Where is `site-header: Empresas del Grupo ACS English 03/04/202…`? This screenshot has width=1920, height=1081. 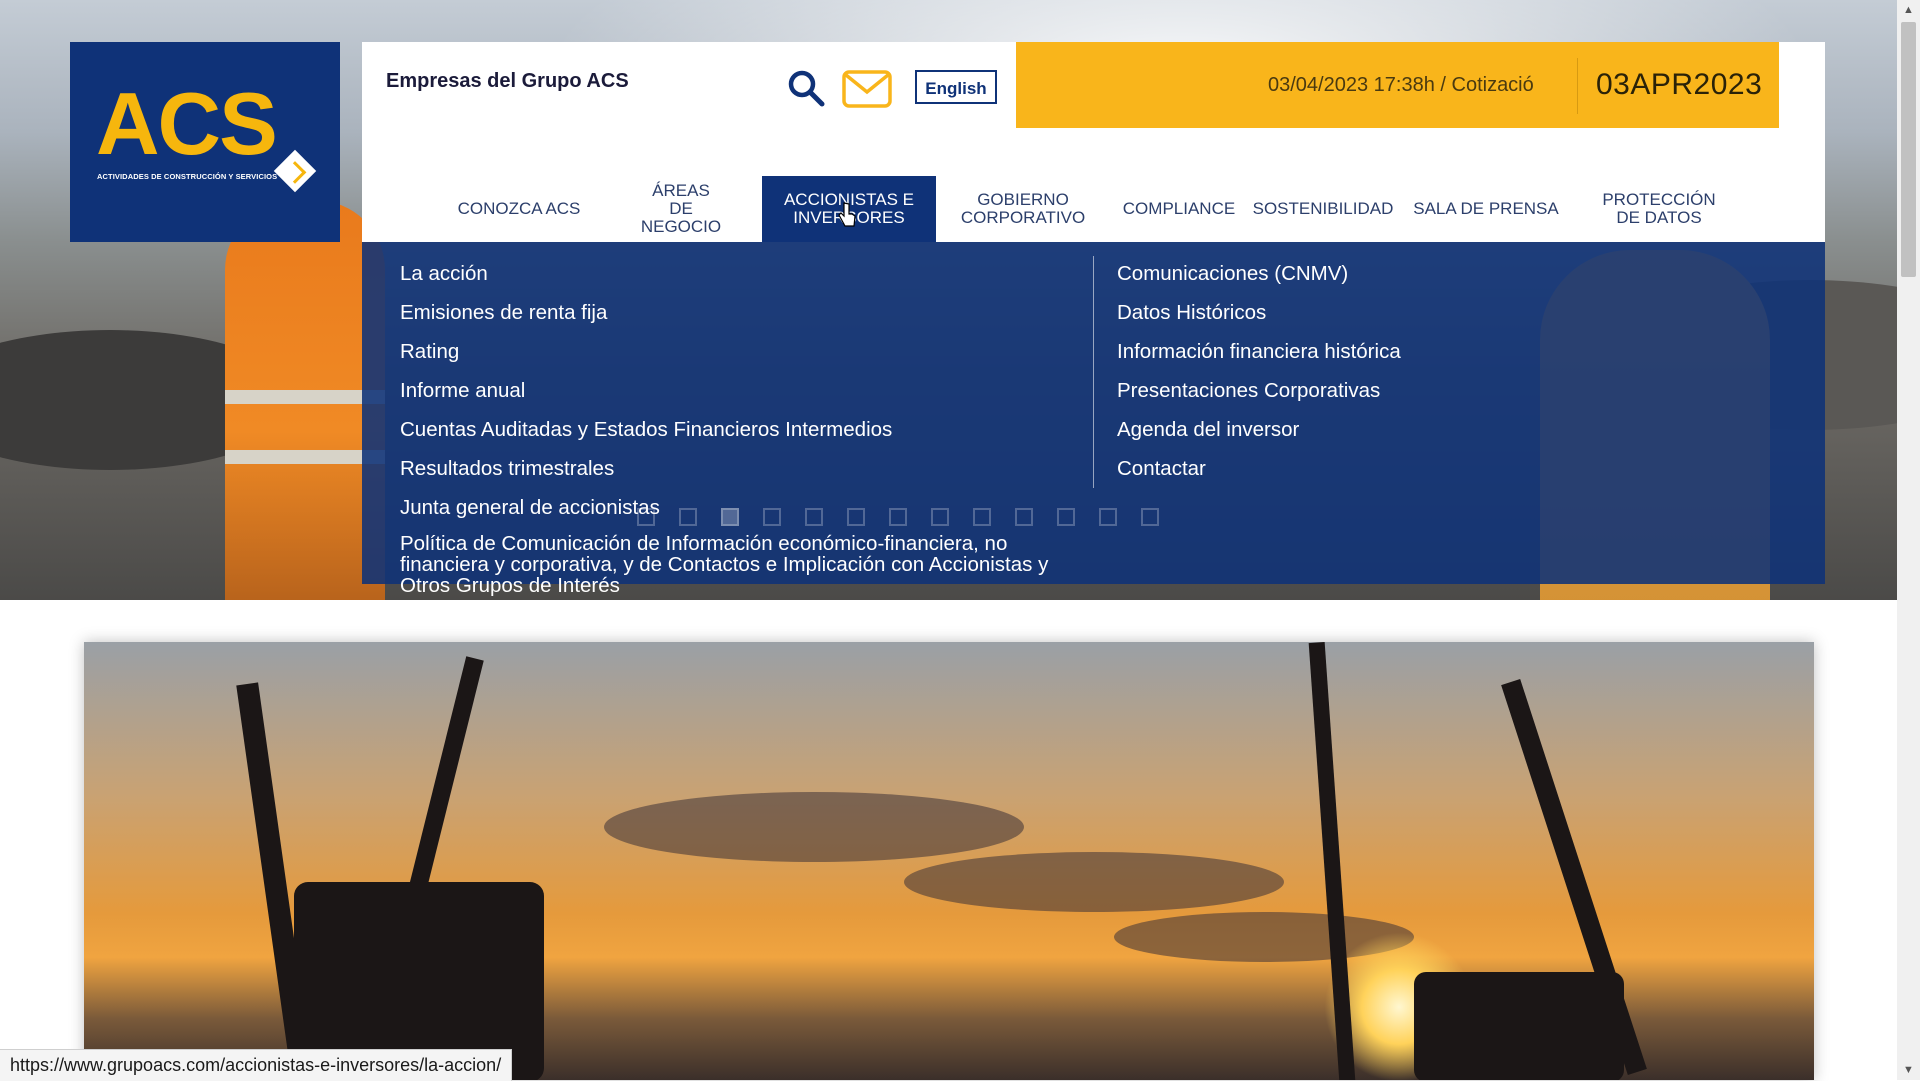 site-header: Empresas del Grupo ACS English 03/04/202… is located at coordinates (1093, 142).